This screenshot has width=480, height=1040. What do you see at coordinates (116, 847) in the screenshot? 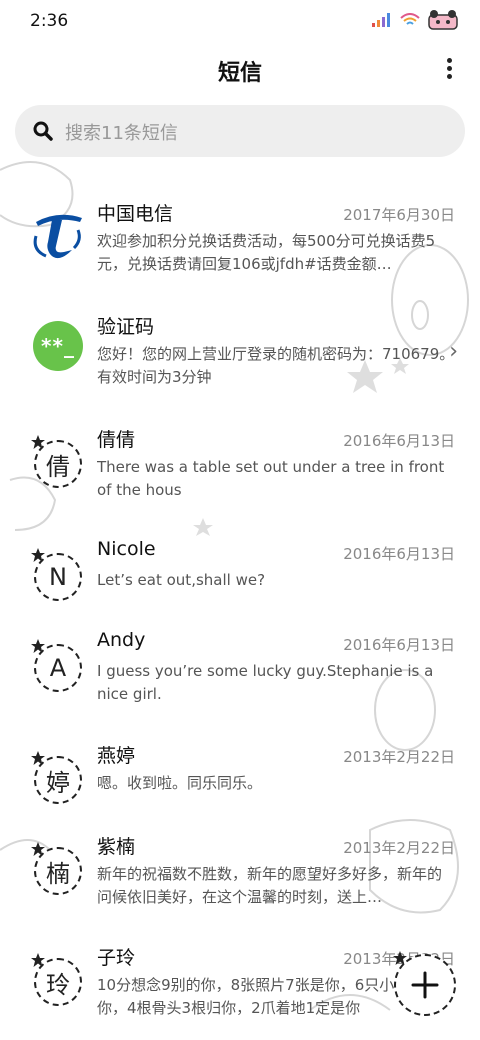
I see `contact-name: 紫楠` at bounding box center [116, 847].